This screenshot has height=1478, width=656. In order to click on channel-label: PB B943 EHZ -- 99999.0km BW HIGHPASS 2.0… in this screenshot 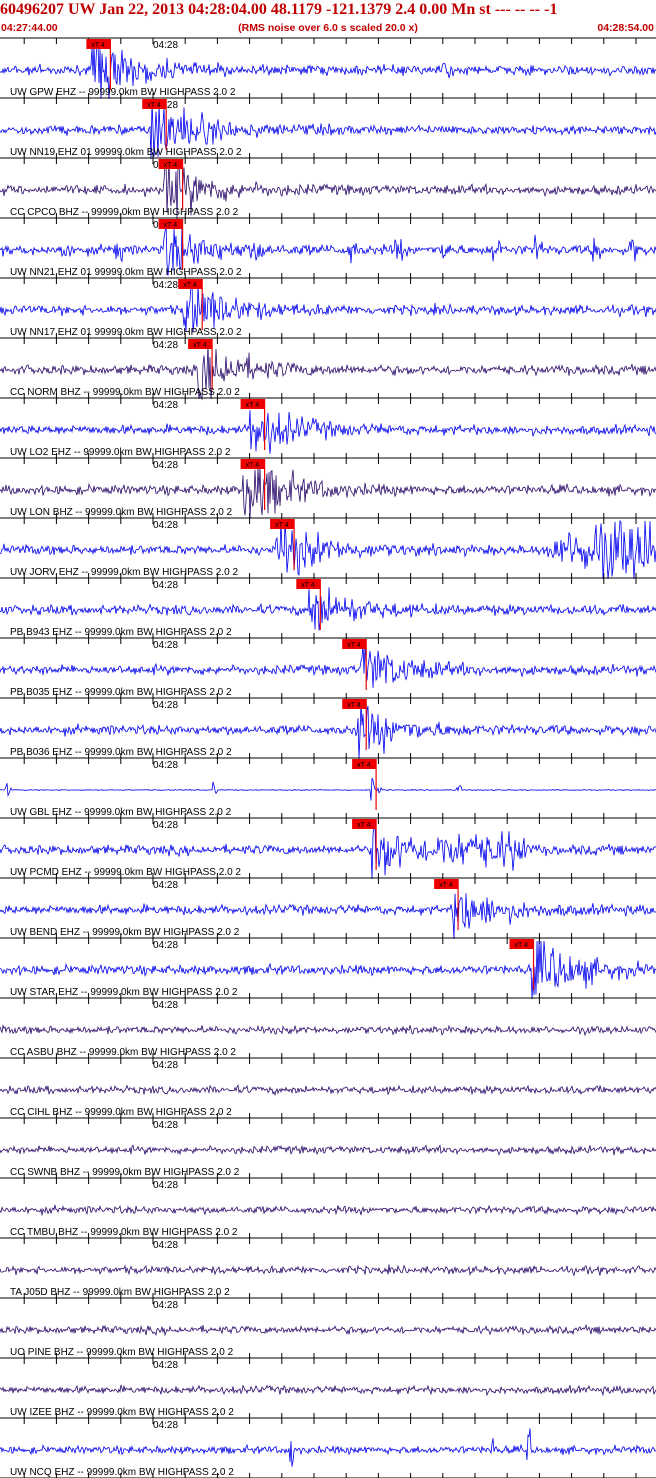, I will do `click(121, 632)`.